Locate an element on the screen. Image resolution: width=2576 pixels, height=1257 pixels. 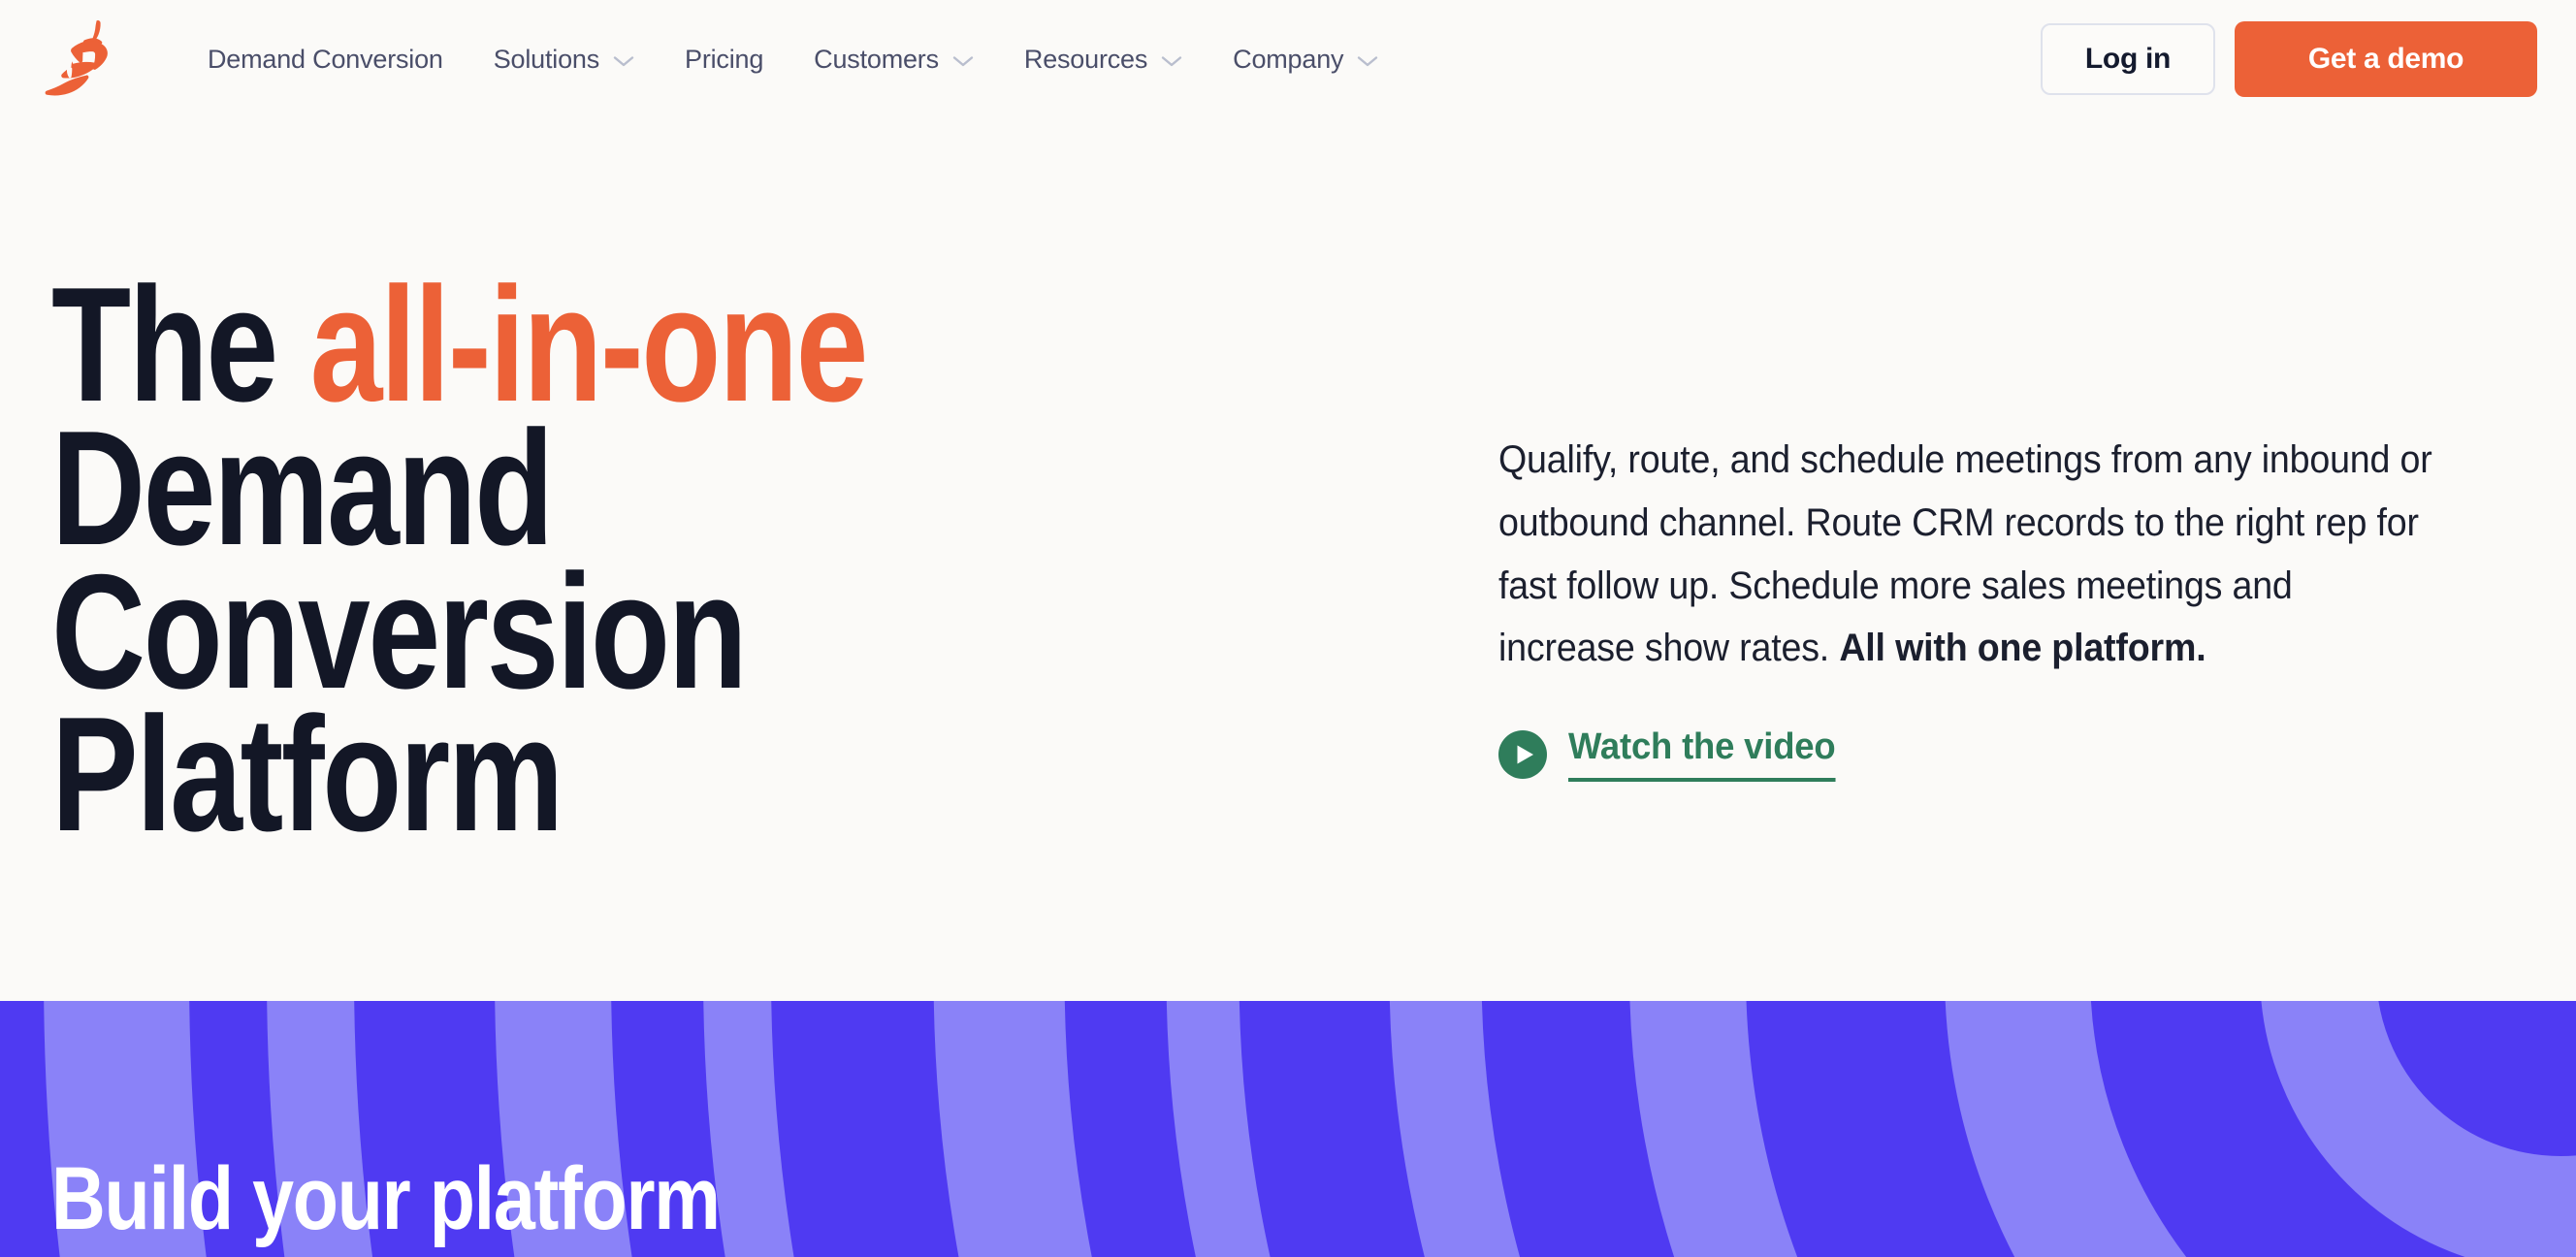
nav-item-solutions: Solutions is located at coordinates (564, 60).